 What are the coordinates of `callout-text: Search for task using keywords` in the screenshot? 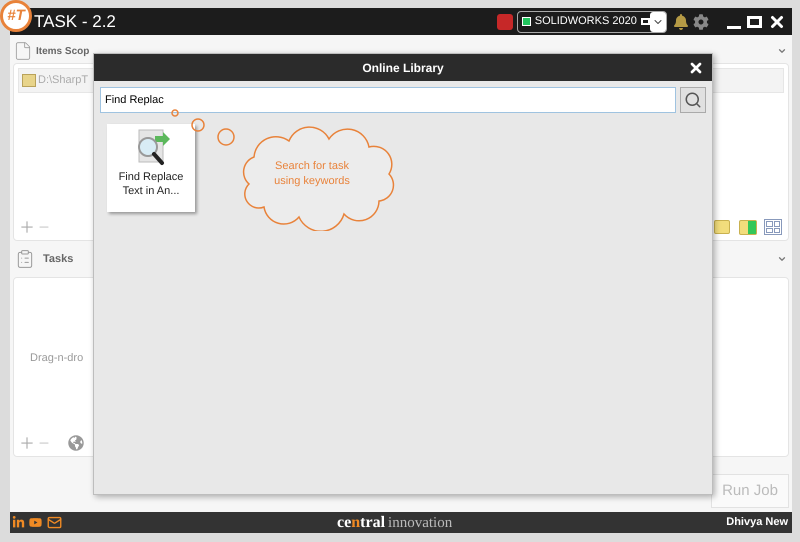 It's located at (312, 174).